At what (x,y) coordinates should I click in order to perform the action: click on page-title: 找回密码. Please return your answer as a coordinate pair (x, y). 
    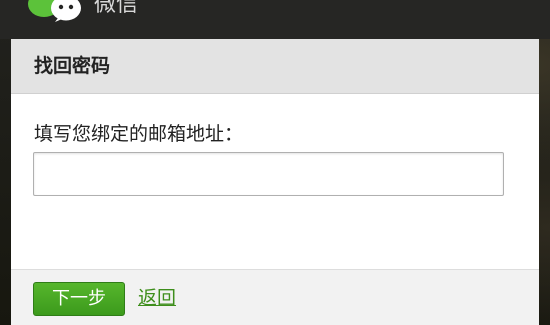
    Looking at the image, I should click on (72, 66).